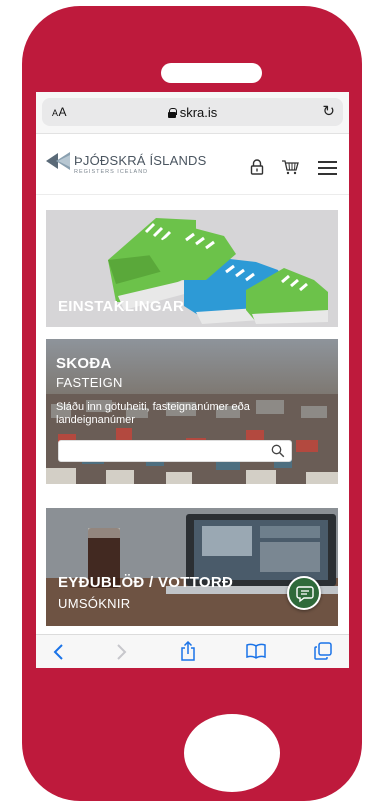 The width and height of the screenshot is (371, 804). Describe the element at coordinates (140, 160) in the screenshot. I see `logo-title: ÞJÓÐSKRÁ ÍSLANDS` at that location.